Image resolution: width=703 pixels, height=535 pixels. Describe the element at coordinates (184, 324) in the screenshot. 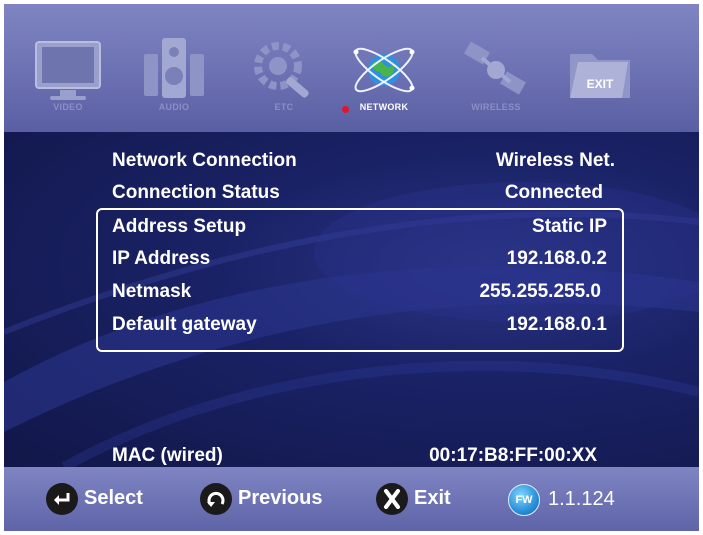

I see `default-gateway-label: Default gateway` at that location.